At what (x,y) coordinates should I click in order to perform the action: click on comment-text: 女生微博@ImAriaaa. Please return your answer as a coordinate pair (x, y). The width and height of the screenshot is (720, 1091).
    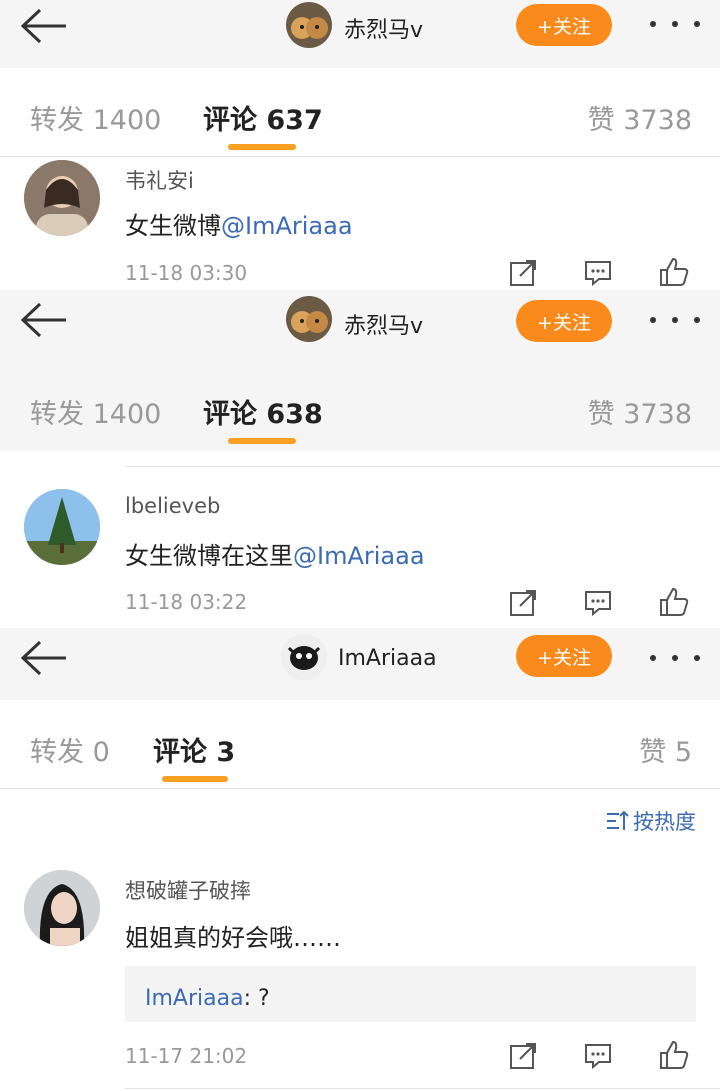
    Looking at the image, I should click on (239, 223).